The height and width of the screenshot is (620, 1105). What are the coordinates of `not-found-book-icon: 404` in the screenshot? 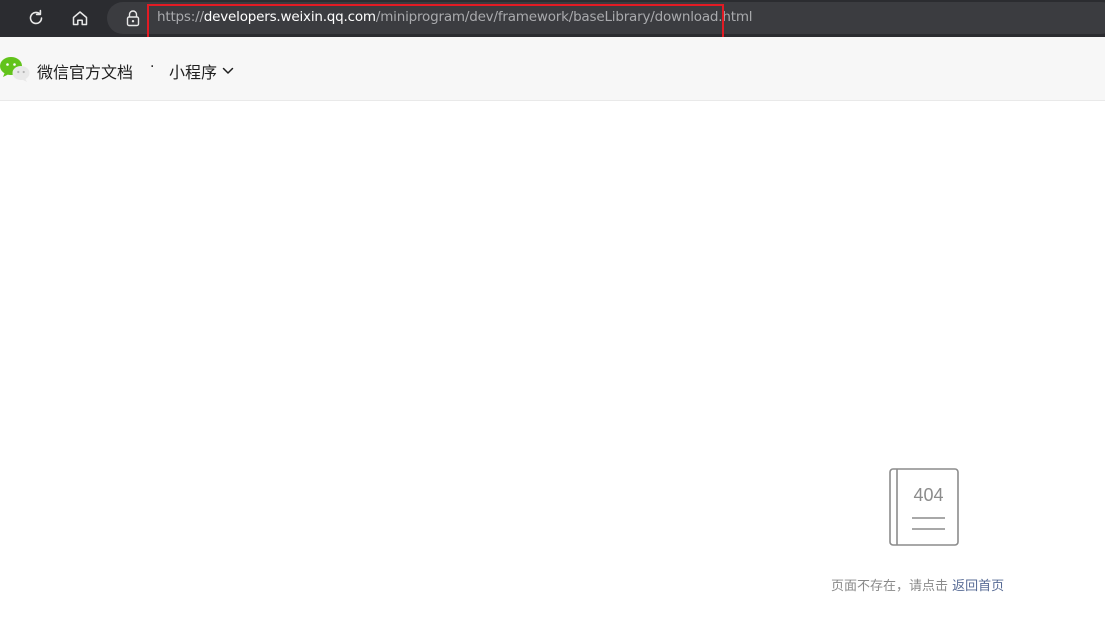 It's located at (924, 507).